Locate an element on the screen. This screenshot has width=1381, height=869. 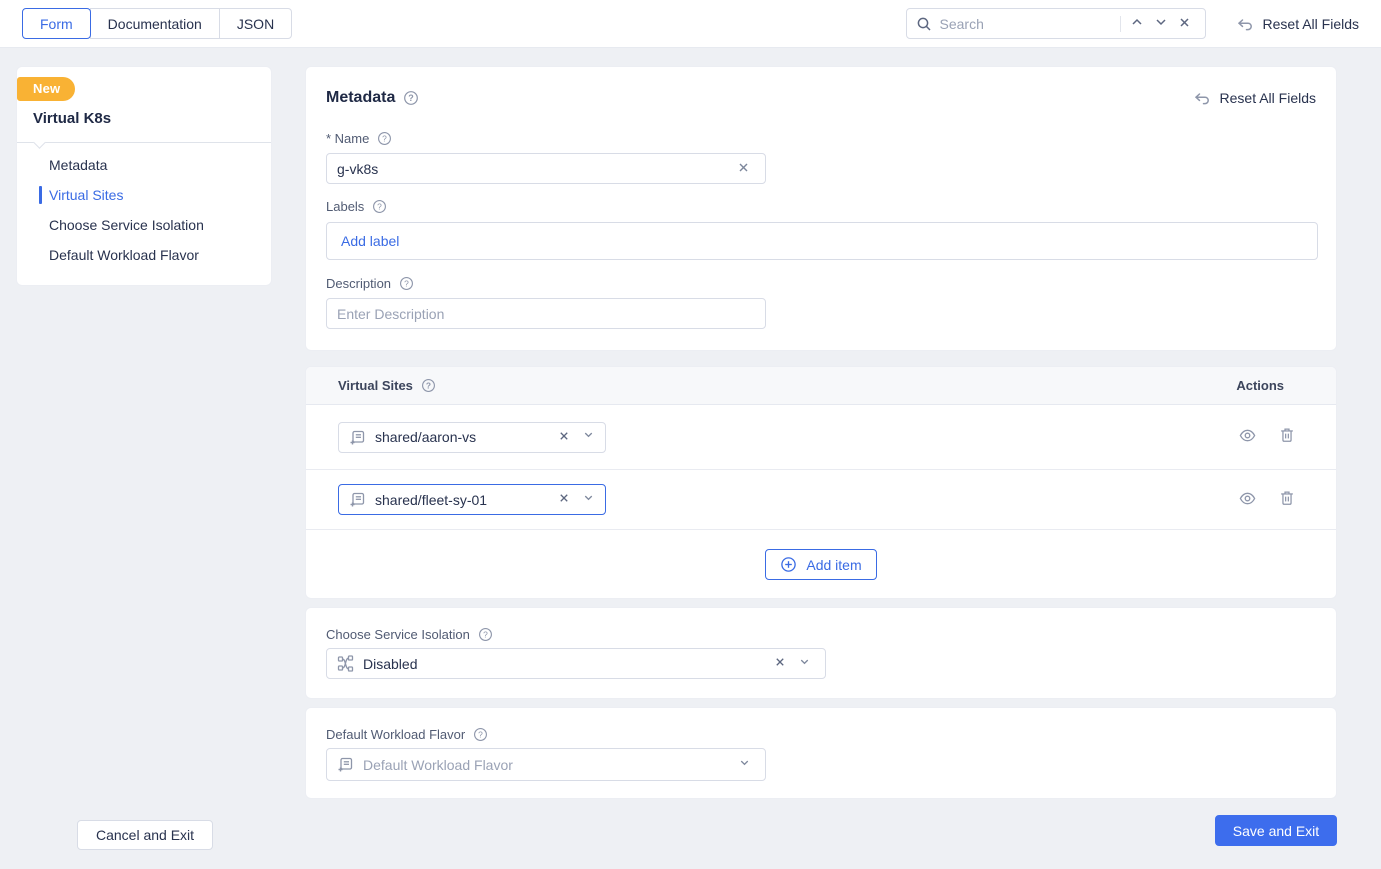
virtual-site-row: shared/aaron-vs is located at coordinates (821, 437).